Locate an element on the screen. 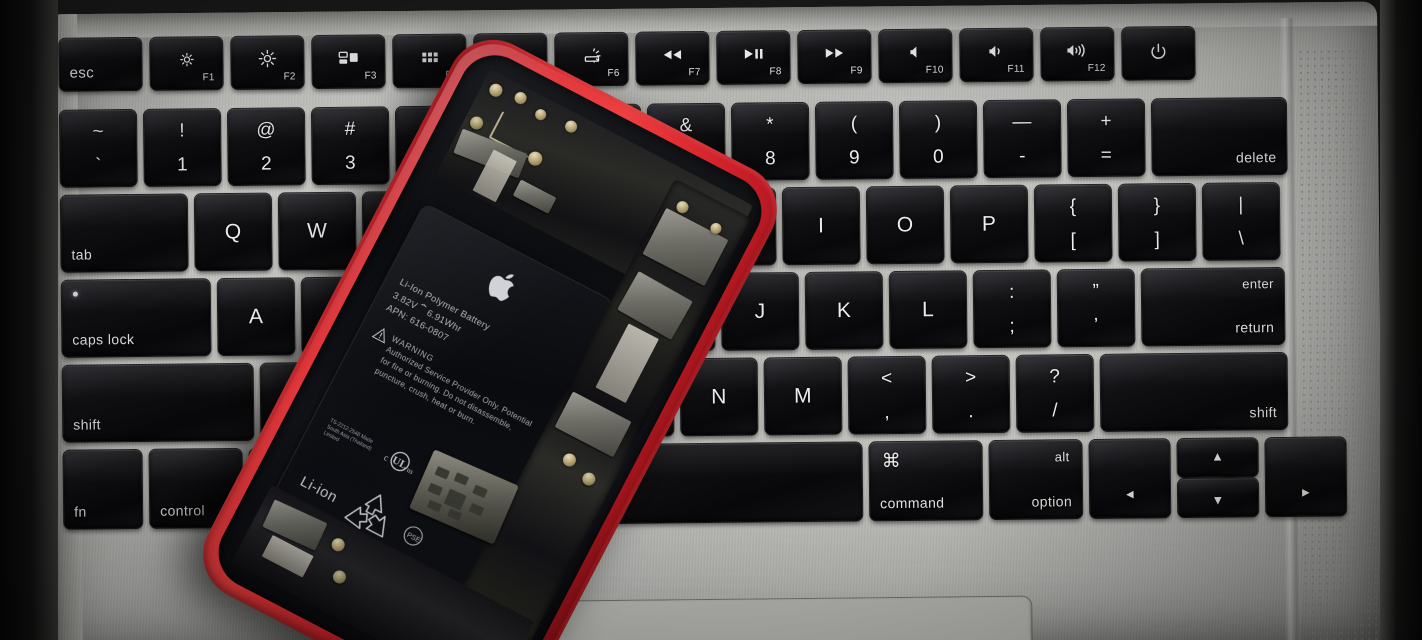 This screenshot has height=640, width=1422. key-i: I is located at coordinates (821, 226).